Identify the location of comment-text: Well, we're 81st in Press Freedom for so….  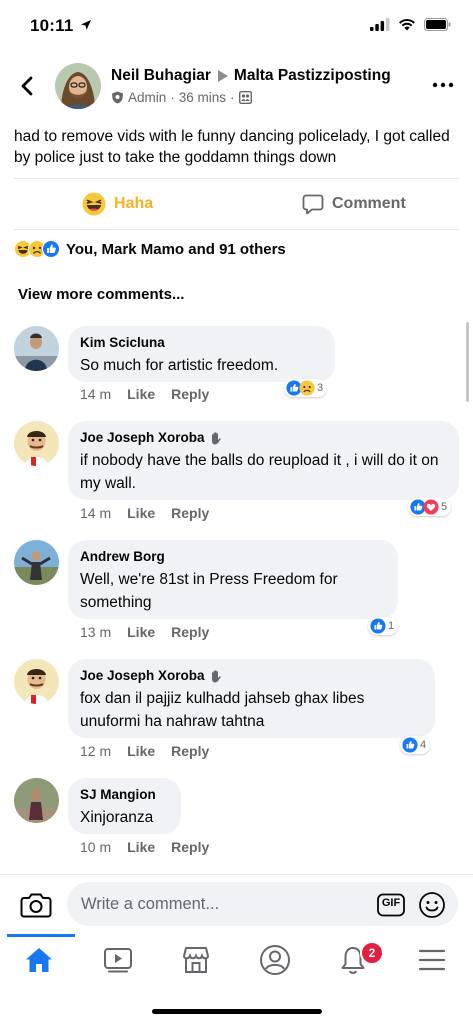
(209, 591).